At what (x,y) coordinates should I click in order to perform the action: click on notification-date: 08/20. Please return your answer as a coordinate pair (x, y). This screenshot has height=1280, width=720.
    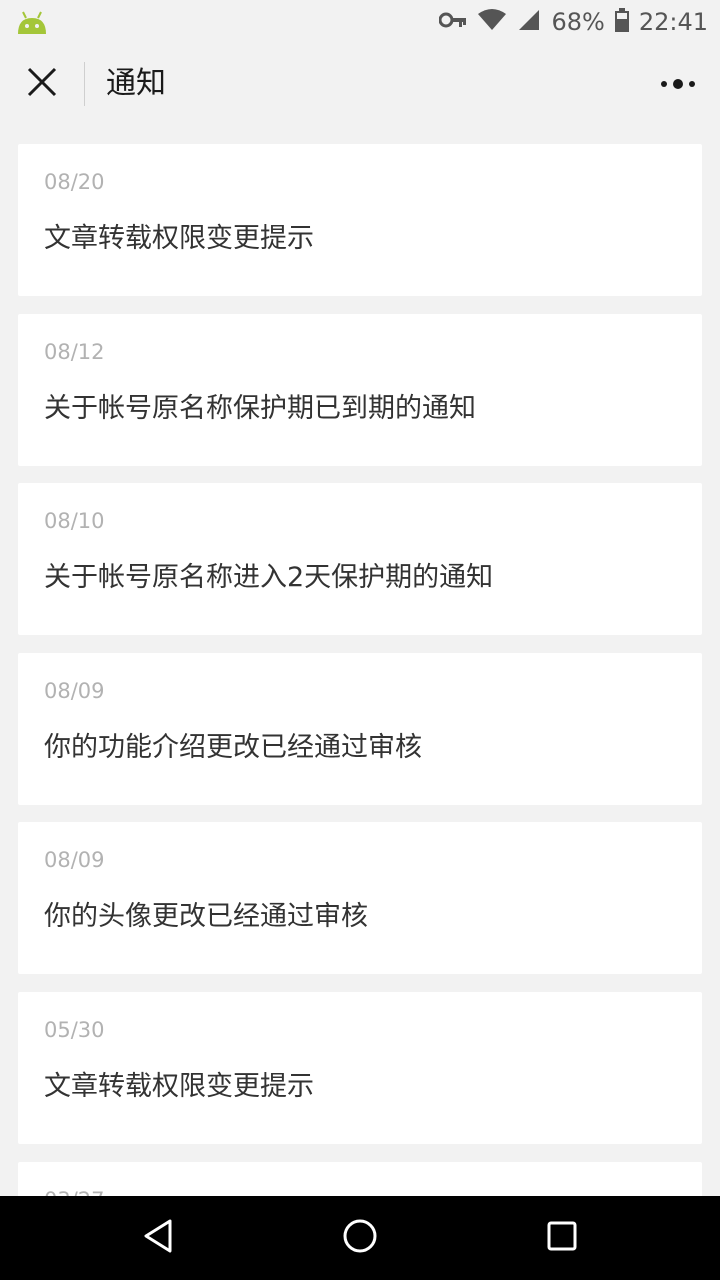
    Looking at the image, I should click on (74, 182).